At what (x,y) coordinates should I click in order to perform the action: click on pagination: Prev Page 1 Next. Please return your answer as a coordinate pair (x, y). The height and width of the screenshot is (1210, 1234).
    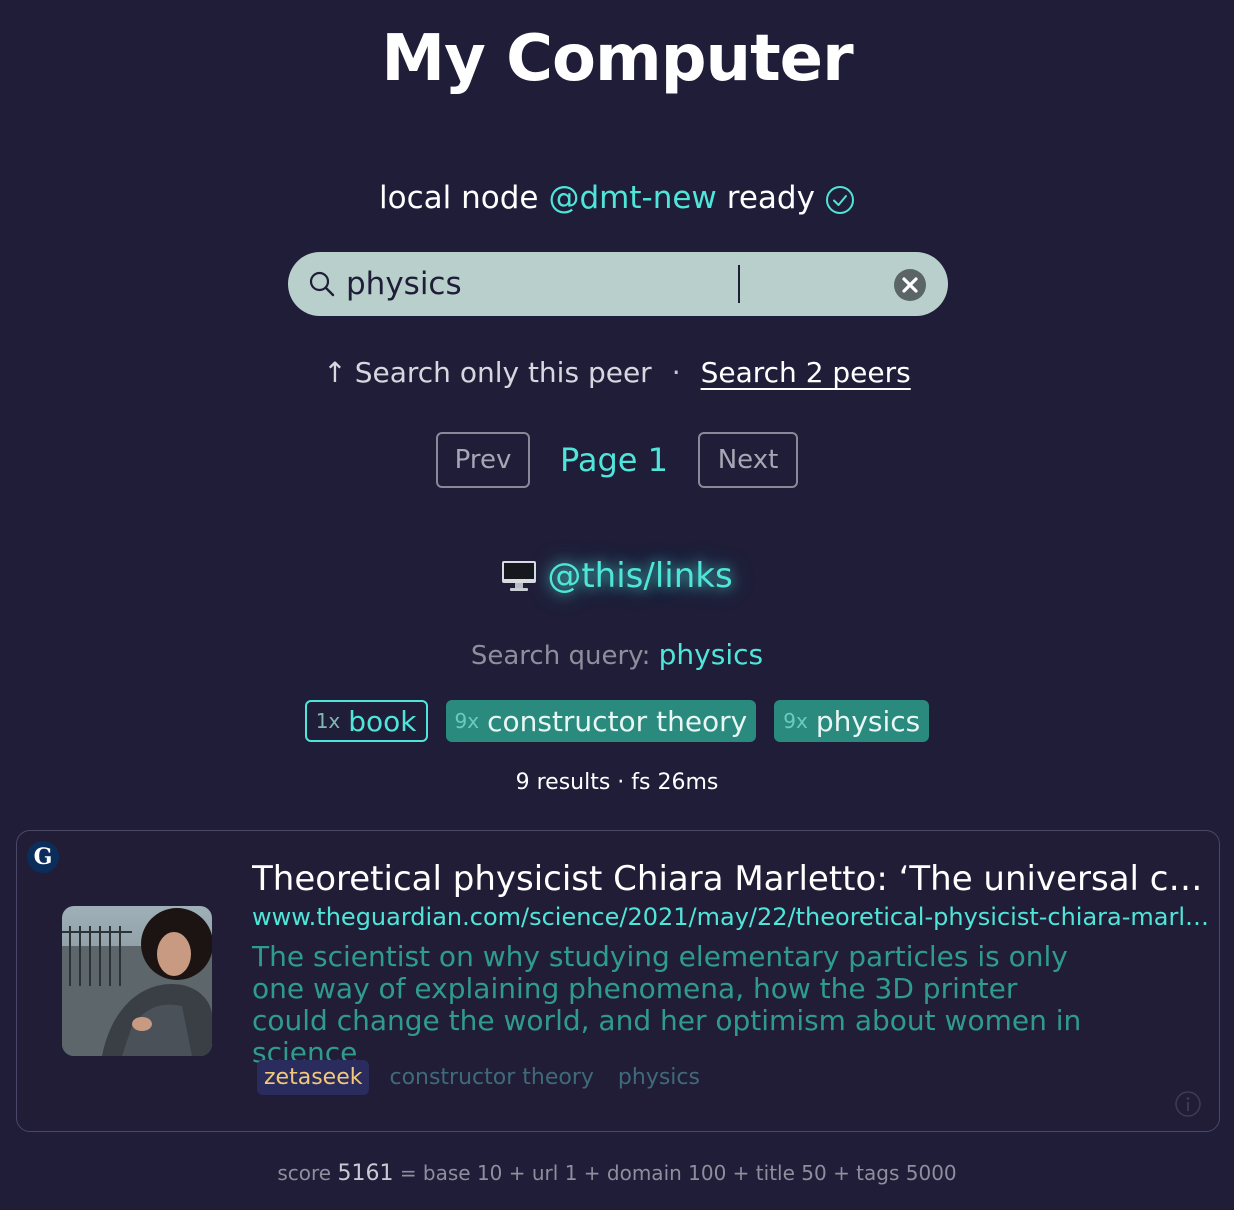
    Looking at the image, I should click on (617, 460).